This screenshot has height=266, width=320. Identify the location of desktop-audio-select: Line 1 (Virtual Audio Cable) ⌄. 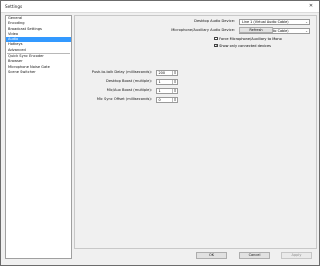
(274, 21).